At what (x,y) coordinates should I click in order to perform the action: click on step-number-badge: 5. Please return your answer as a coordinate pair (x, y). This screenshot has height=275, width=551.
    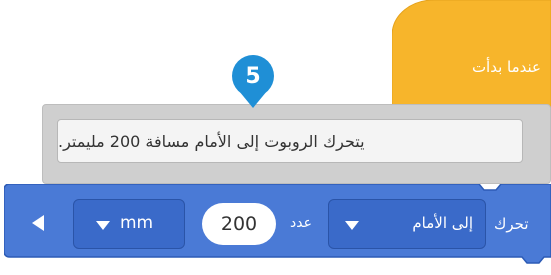
    Looking at the image, I should click on (253, 83).